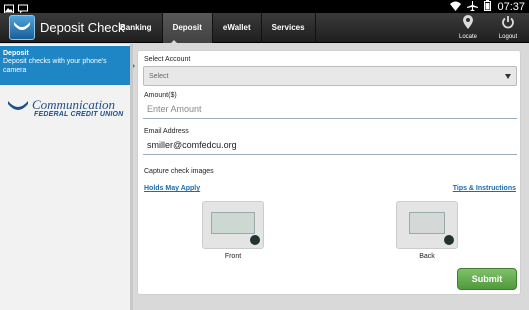 The image size is (529, 310). What do you see at coordinates (237, 28) in the screenshot?
I see `tab-ewallet: eWallet` at bounding box center [237, 28].